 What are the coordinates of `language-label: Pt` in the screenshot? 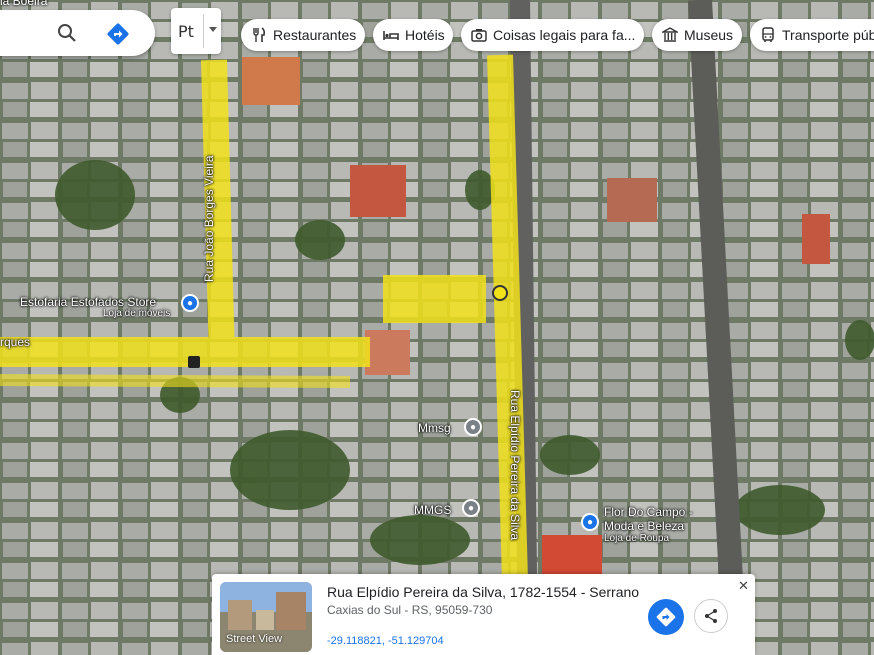 It's located at (186, 31).